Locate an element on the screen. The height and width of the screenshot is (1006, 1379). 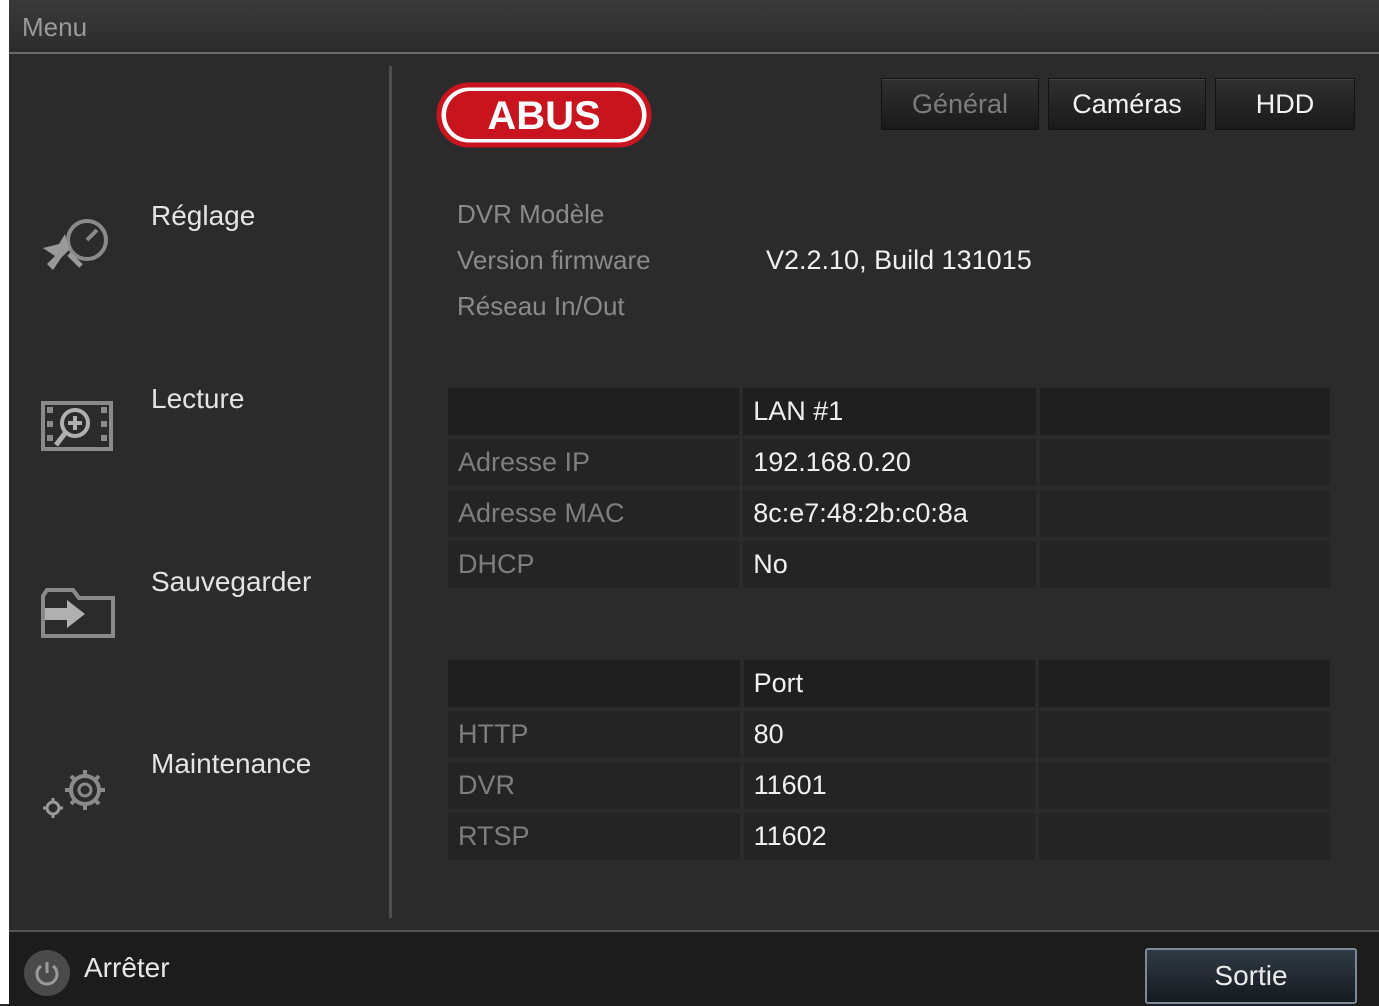
sidebar-item-lecture: Lecture is located at coordinates (199, 428).